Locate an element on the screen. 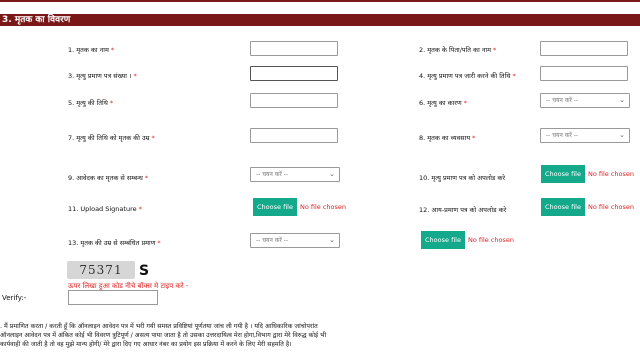 This screenshot has width=640, height=360. label-upload-signature: 11. Upload Signature * is located at coordinates (105, 209).